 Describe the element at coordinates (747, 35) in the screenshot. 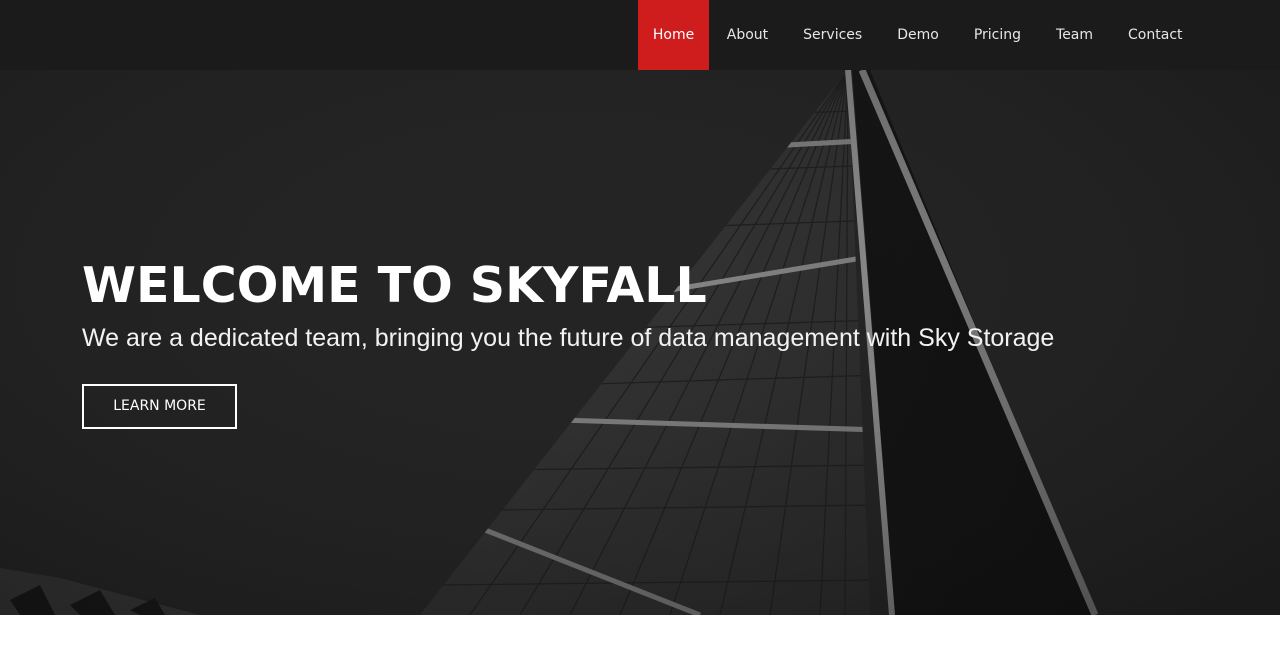

I see `nav-item-about: About` at that location.